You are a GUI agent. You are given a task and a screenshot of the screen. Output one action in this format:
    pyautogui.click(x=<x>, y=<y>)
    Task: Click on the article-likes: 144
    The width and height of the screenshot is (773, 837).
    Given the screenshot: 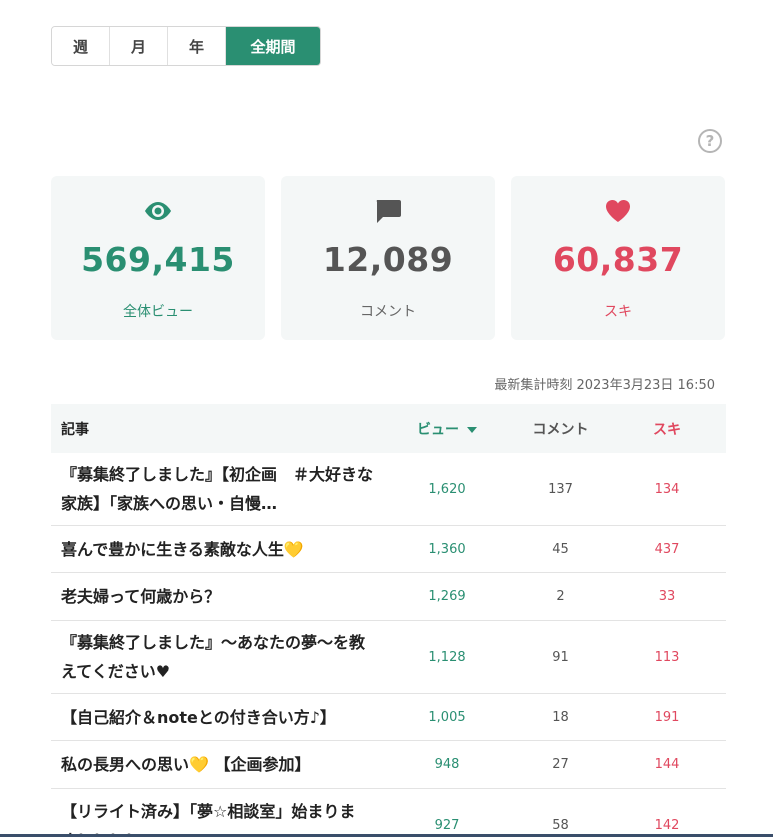 What is the action you would take?
    pyautogui.click(x=667, y=764)
    